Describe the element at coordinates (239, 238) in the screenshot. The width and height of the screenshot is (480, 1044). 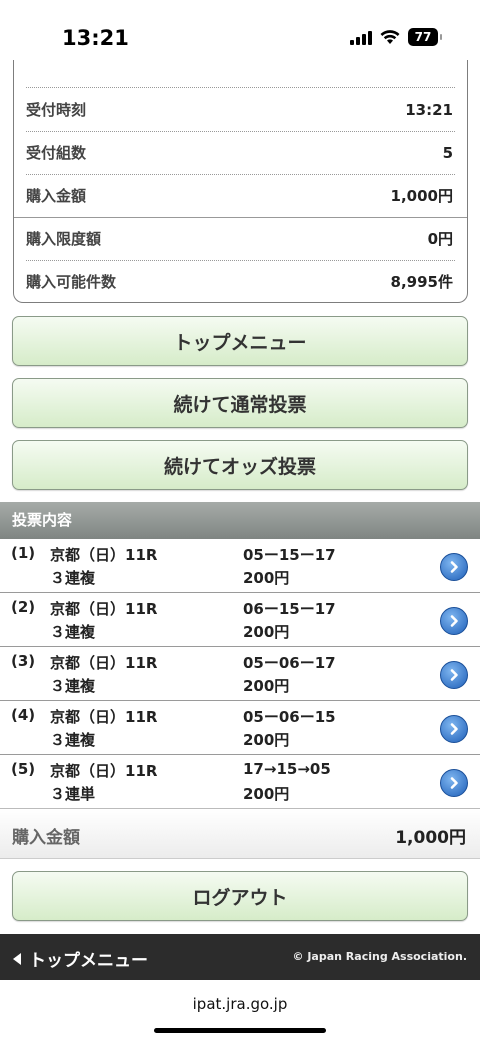
I see `summary-row-purchase-limit: 購入限度額 0円` at that location.